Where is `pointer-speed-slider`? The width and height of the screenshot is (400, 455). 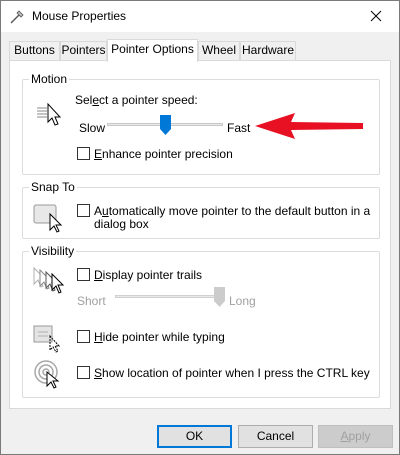
pointer-speed-slider is located at coordinates (165, 126).